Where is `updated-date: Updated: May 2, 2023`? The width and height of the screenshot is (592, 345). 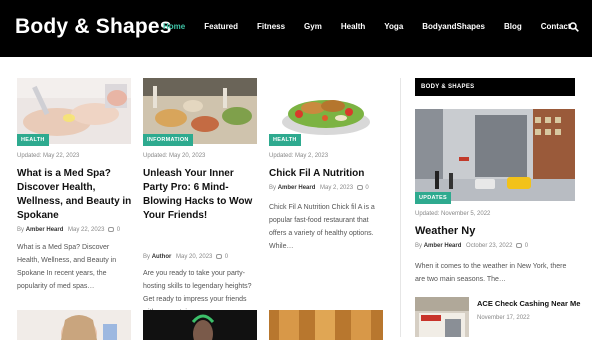
updated-date: Updated: May 2, 2023 is located at coordinates (299, 156).